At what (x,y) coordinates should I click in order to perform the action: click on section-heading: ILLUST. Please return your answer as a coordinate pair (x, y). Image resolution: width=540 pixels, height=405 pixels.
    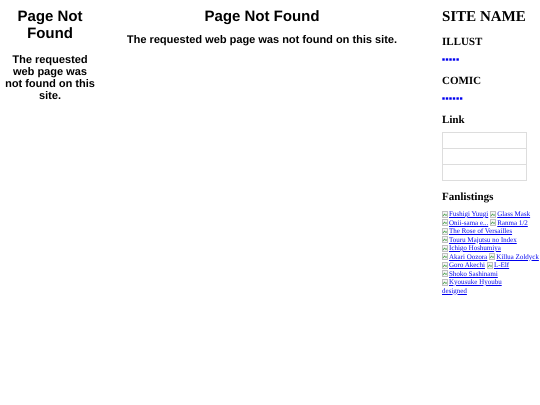
    Looking at the image, I should click on (463, 42).